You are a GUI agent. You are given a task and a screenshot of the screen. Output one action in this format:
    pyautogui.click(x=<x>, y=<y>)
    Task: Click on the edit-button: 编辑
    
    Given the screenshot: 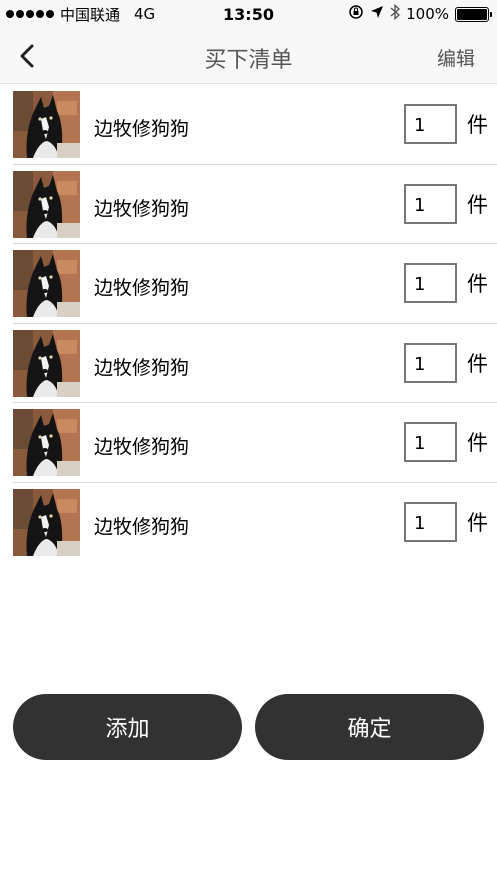 What is the action you would take?
    pyautogui.click(x=456, y=57)
    